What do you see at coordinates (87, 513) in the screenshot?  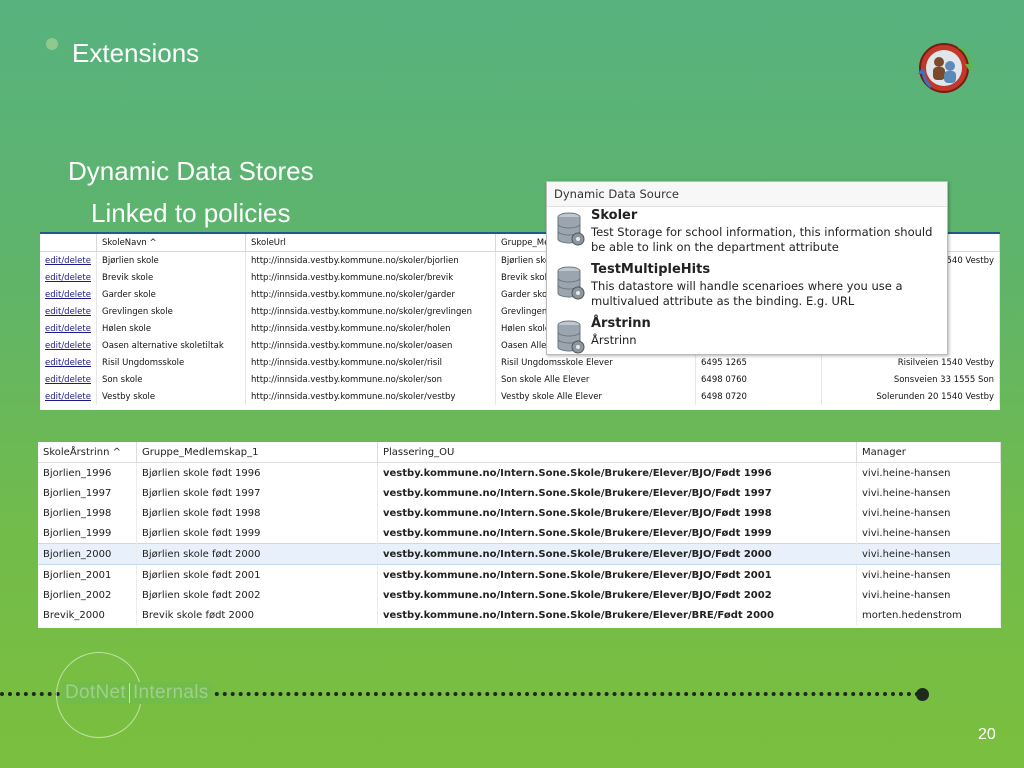 I see `cell-skolearstrinn: Bjorlien_1998` at bounding box center [87, 513].